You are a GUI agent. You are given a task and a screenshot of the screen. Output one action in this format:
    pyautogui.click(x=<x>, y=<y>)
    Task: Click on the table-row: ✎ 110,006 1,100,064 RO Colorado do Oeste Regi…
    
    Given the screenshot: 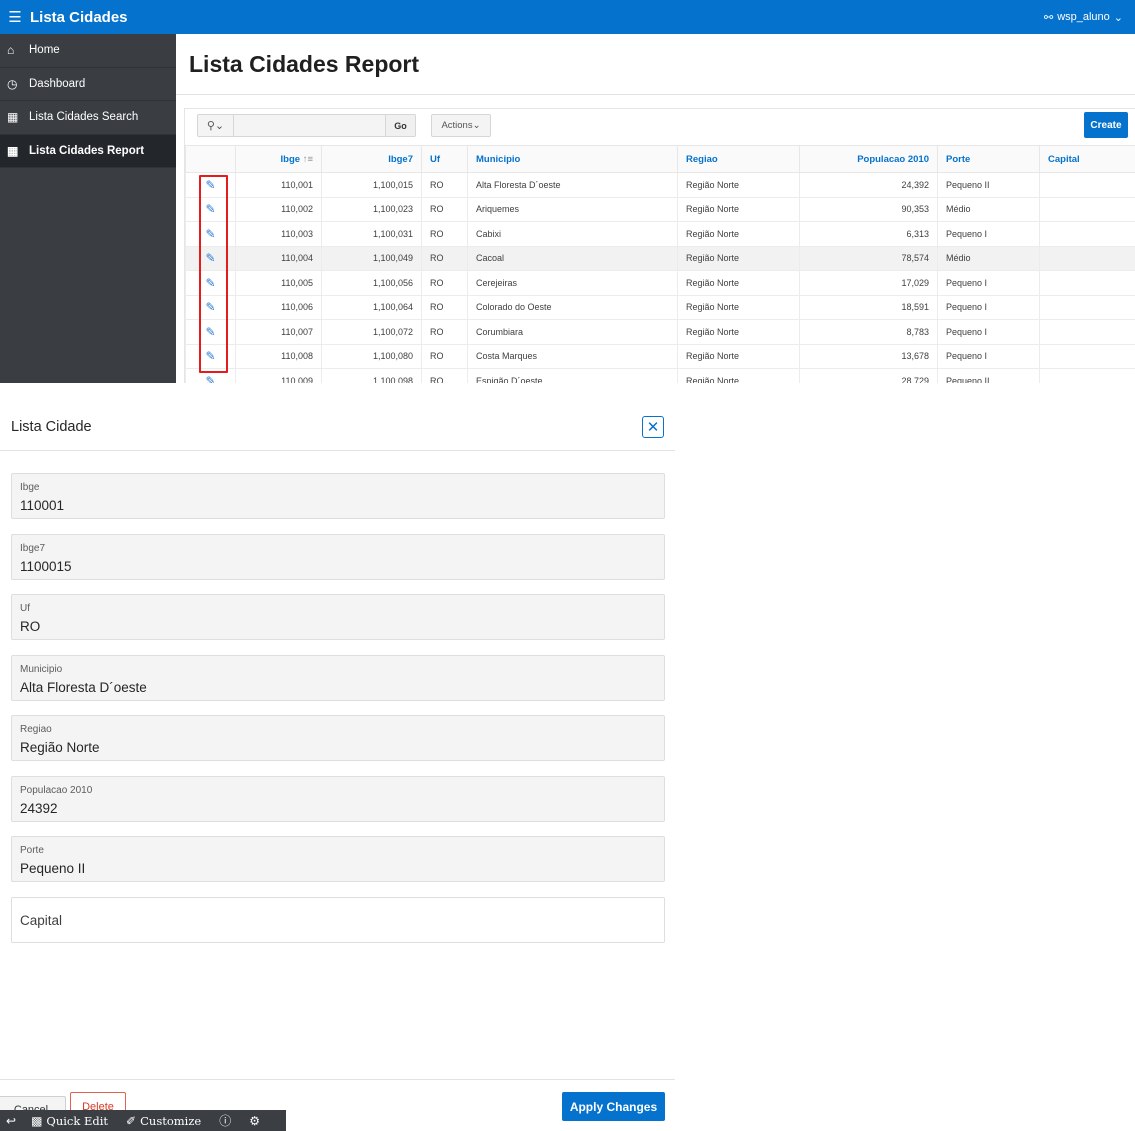 What is the action you would take?
    pyautogui.click(x=660, y=307)
    